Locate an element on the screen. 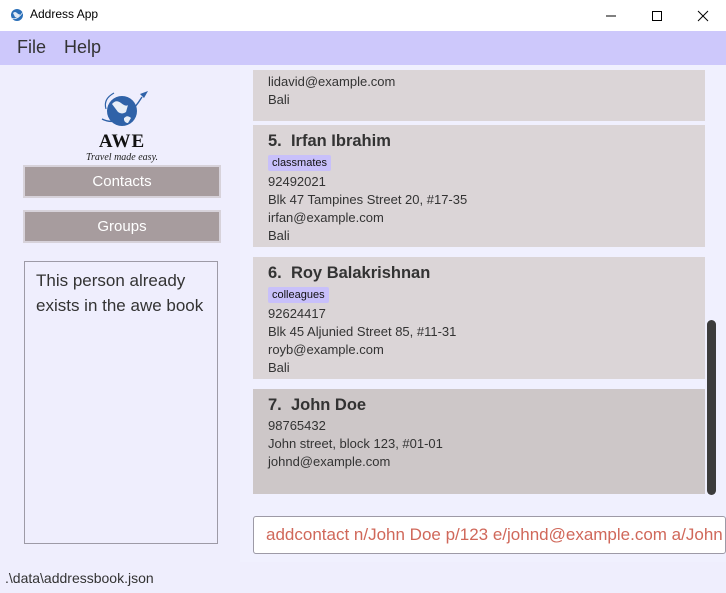  awe-logo: AWE Travel made easy. is located at coordinates (122, 121).